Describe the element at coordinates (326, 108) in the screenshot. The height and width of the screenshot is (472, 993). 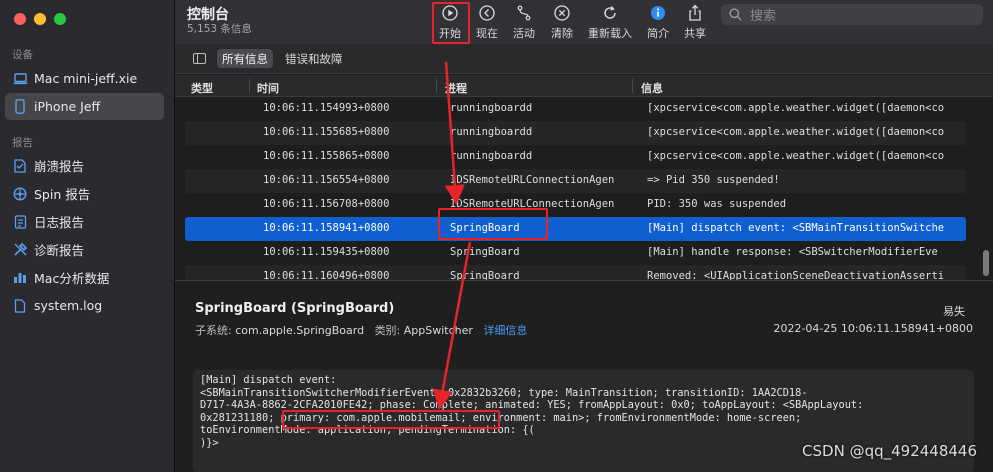
I see `row-time: 10:06:11.154993+0800` at that location.